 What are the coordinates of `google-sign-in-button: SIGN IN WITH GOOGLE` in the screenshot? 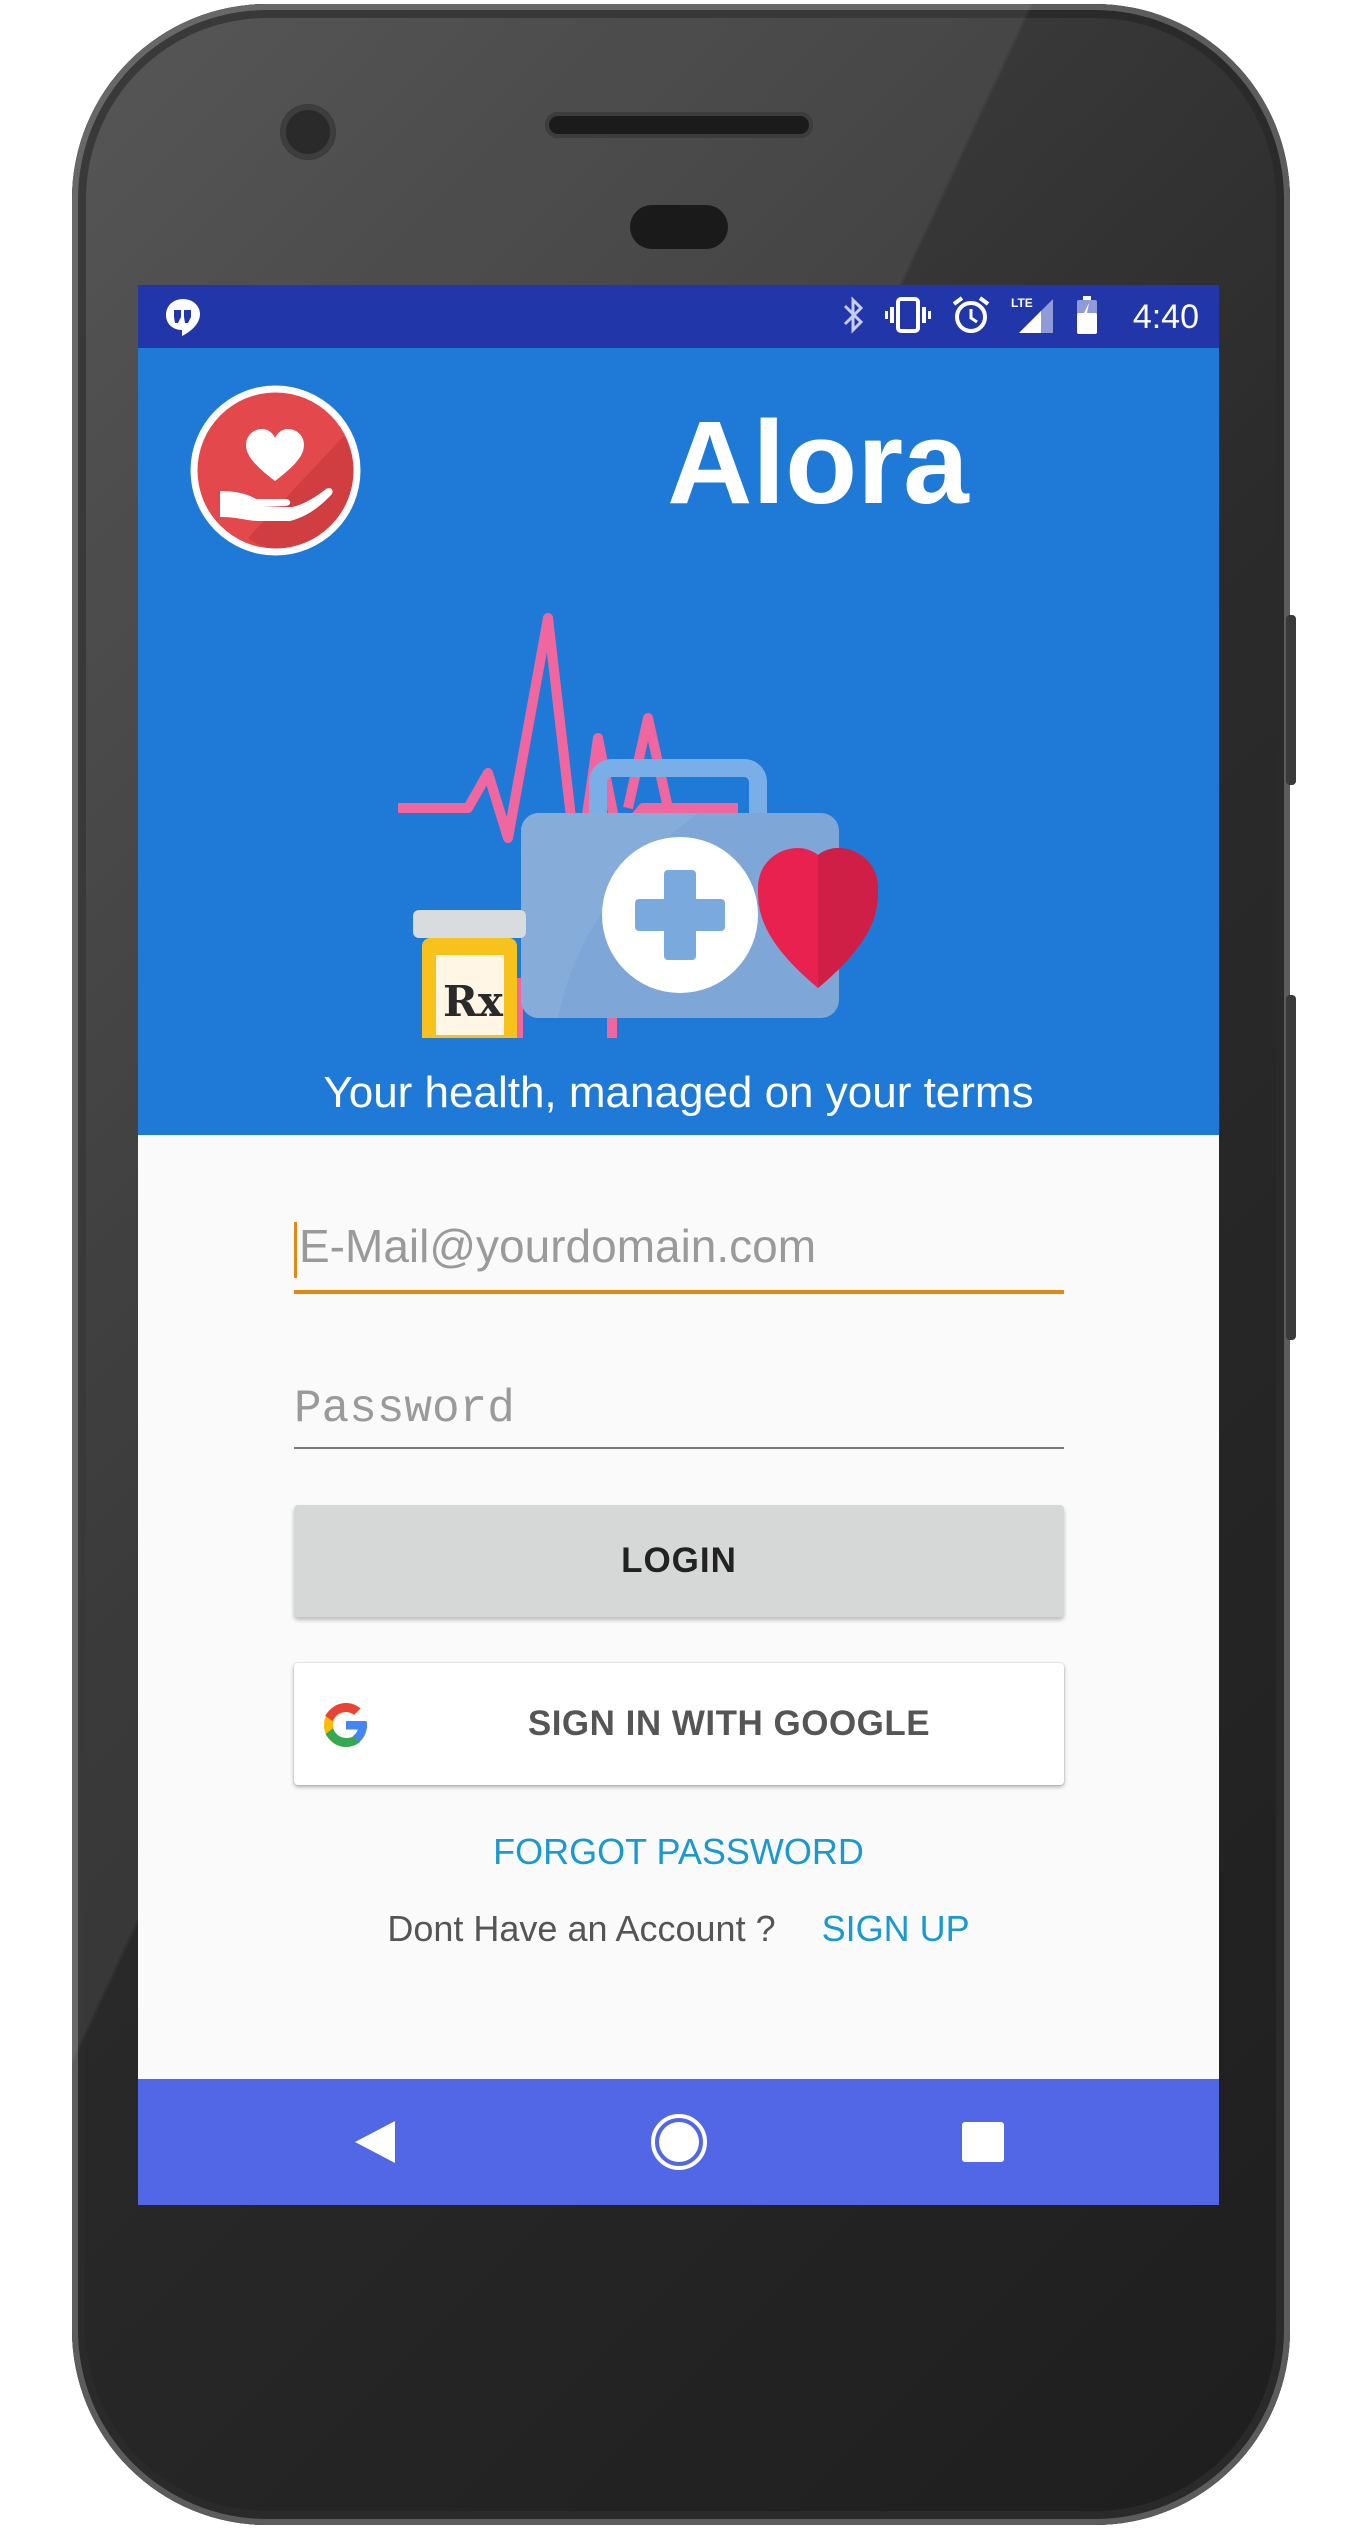 It's located at (679, 1724).